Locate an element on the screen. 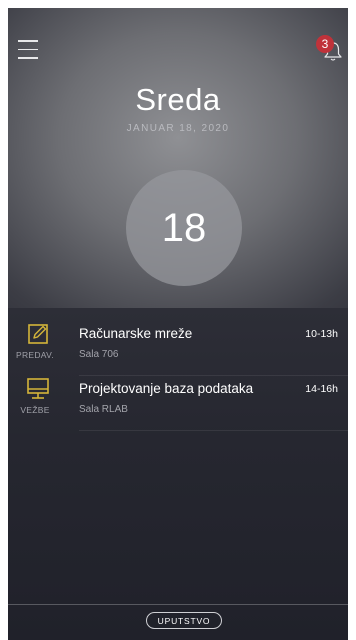 The image size is (356, 640). class-room: Sala RLAB is located at coordinates (103, 409).